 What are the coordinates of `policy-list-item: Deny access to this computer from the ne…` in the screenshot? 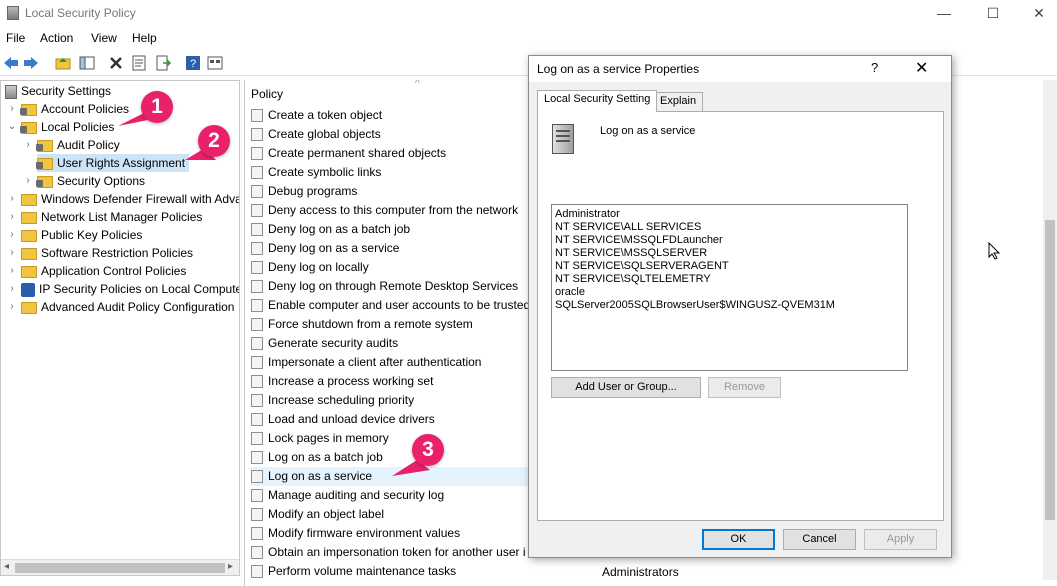 It's located at (384, 210).